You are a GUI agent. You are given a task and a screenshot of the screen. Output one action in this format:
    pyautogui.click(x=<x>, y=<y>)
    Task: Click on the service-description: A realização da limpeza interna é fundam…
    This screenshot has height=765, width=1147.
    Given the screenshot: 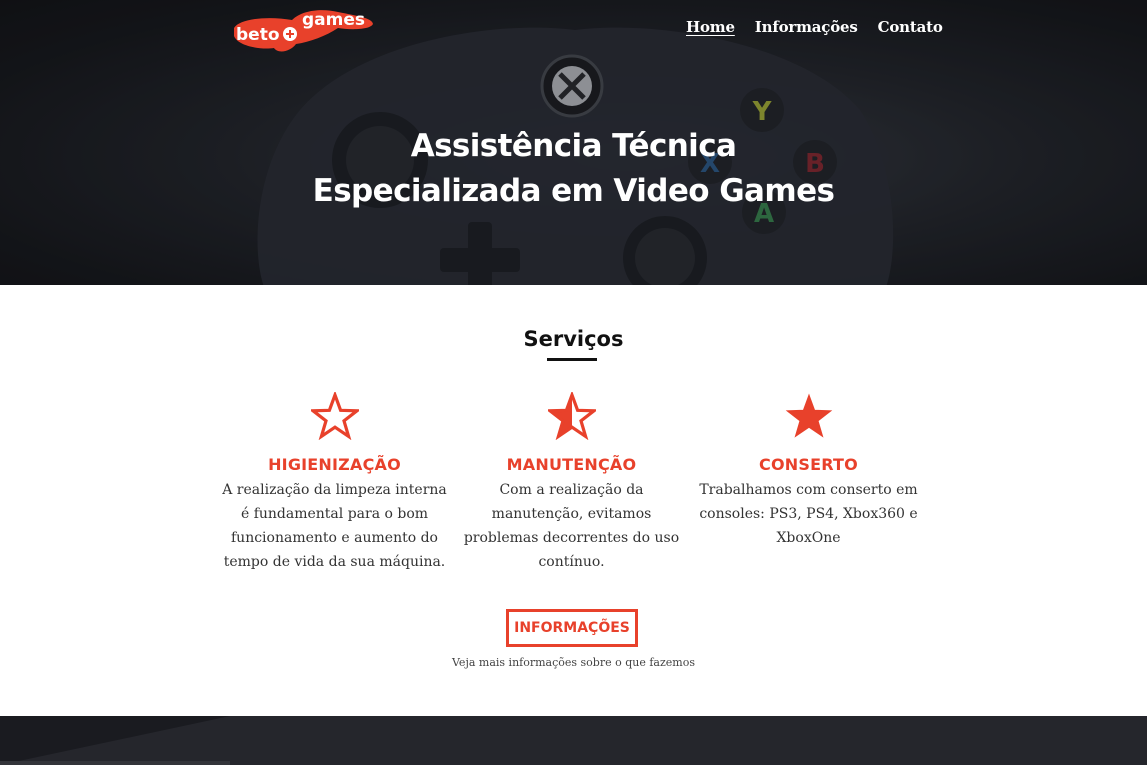 What is the action you would take?
    pyautogui.click(x=334, y=526)
    